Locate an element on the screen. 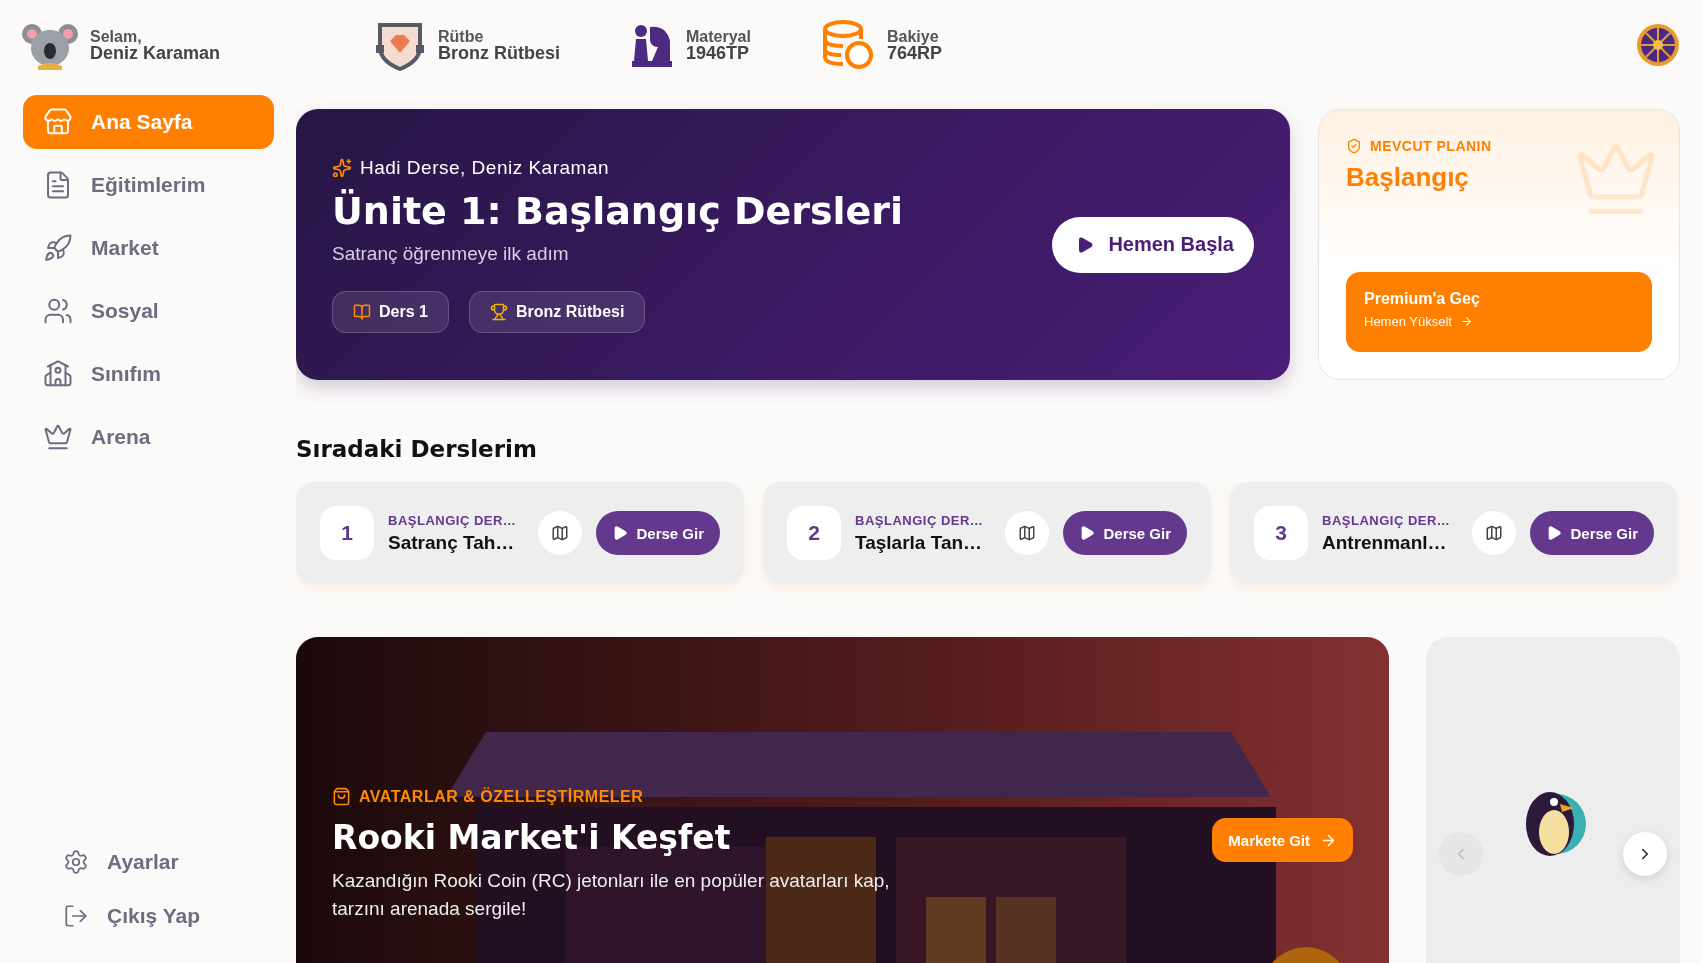 Image resolution: width=1702 pixels, height=963 pixels. plan-label: MEVCUT PLANIN is located at coordinates (1431, 146).